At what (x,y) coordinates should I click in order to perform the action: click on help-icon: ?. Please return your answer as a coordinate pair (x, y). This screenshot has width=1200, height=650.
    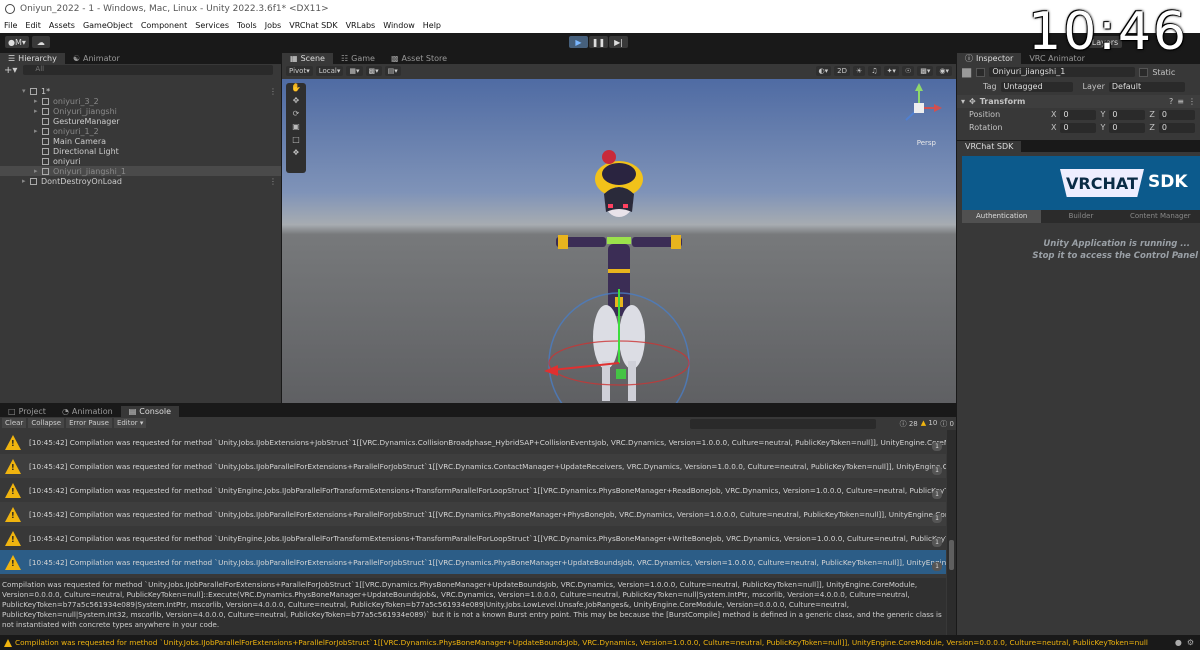
    Looking at the image, I should click on (1171, 101).